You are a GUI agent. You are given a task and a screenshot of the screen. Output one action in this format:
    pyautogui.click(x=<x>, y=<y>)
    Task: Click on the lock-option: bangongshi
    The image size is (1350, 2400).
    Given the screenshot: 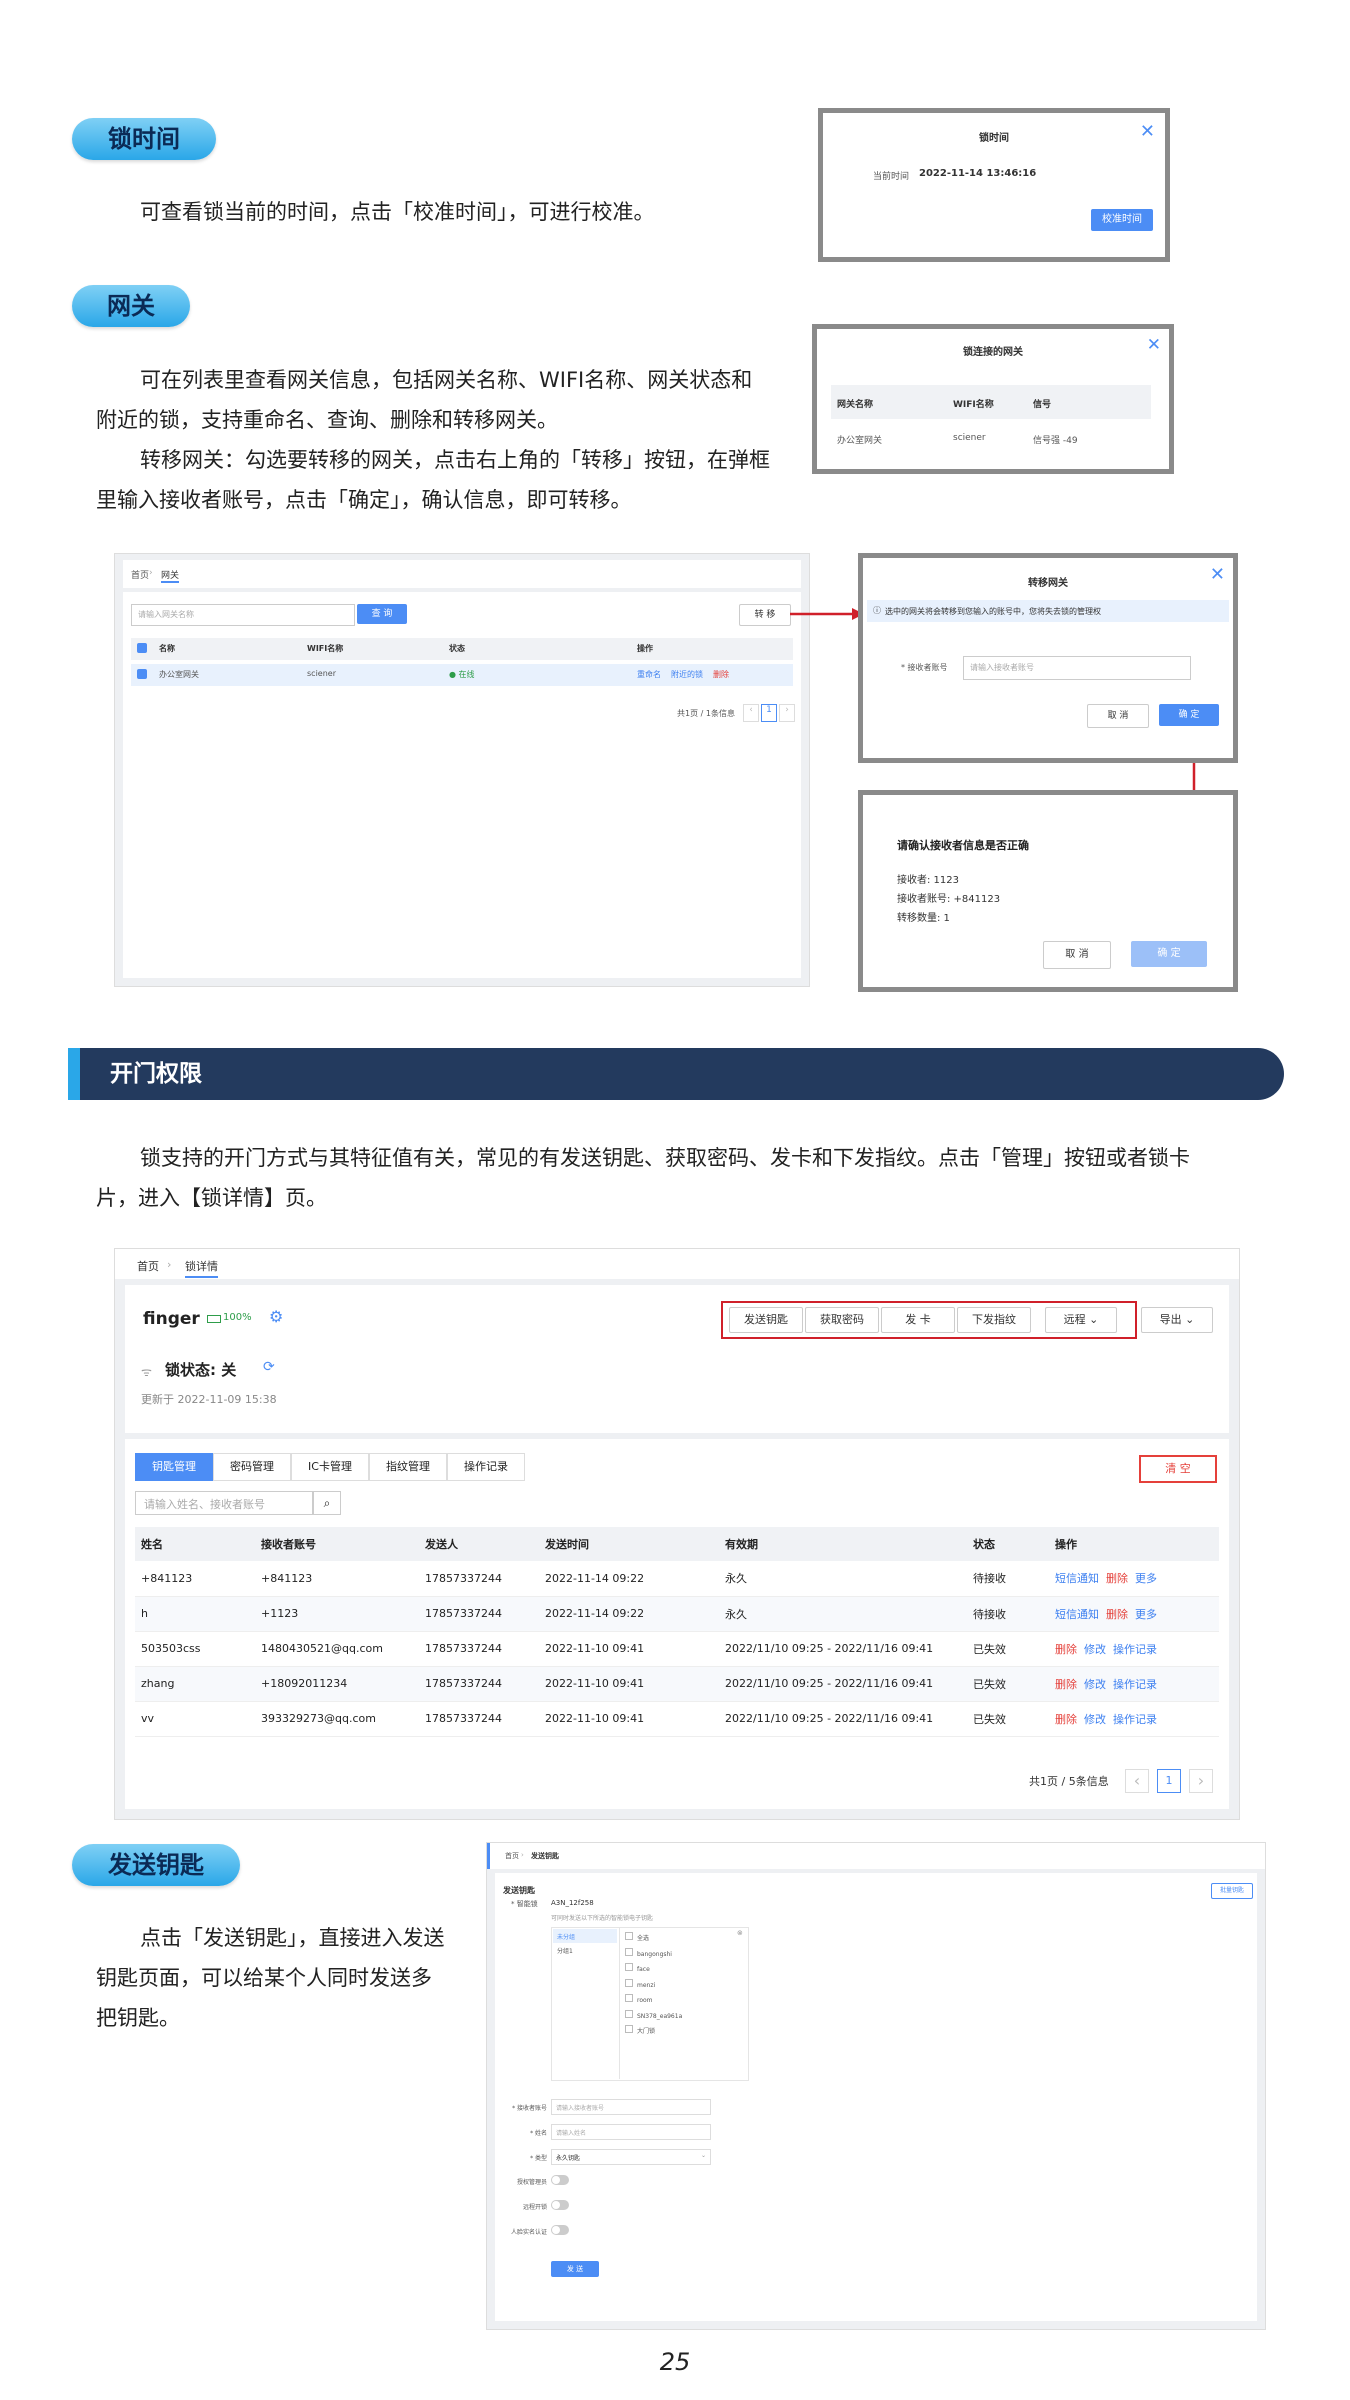 What is the action you would take?
    pyautogui.click(x=653, y=1955)
    